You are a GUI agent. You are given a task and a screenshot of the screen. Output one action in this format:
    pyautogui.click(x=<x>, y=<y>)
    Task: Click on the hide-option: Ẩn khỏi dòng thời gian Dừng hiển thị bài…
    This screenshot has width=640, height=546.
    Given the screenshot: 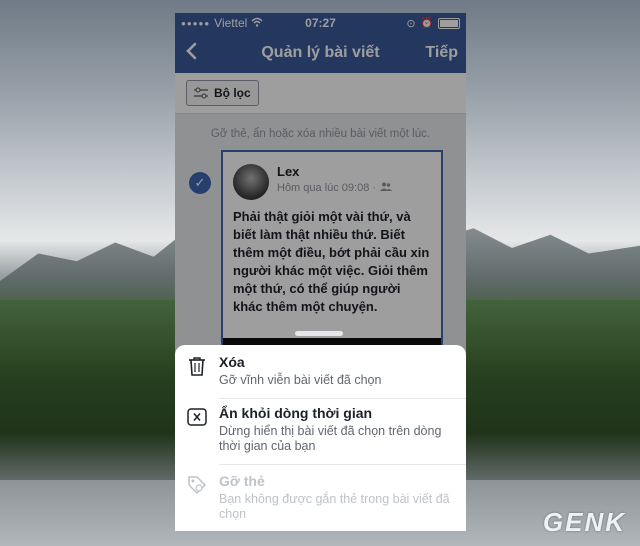 What is the action you would take?
    pyautogui.click(x=320, y=429)
    